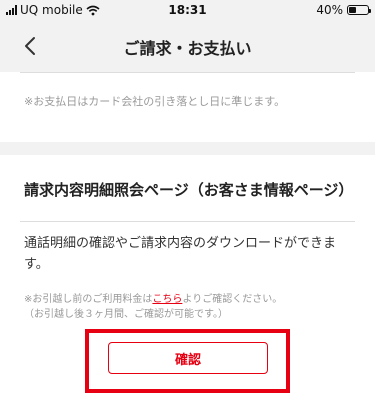 This screenshot has height=419, width=375. Describe the element at coordinates (187, 10) in the screenshot. I see `status-bar: UQ mobile 18:31 40%` at that location.